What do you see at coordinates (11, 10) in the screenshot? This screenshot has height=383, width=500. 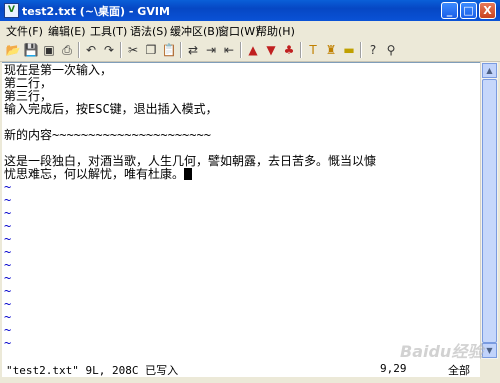 I see `vim-logo-icon: V` at bounding box center [11, 10].